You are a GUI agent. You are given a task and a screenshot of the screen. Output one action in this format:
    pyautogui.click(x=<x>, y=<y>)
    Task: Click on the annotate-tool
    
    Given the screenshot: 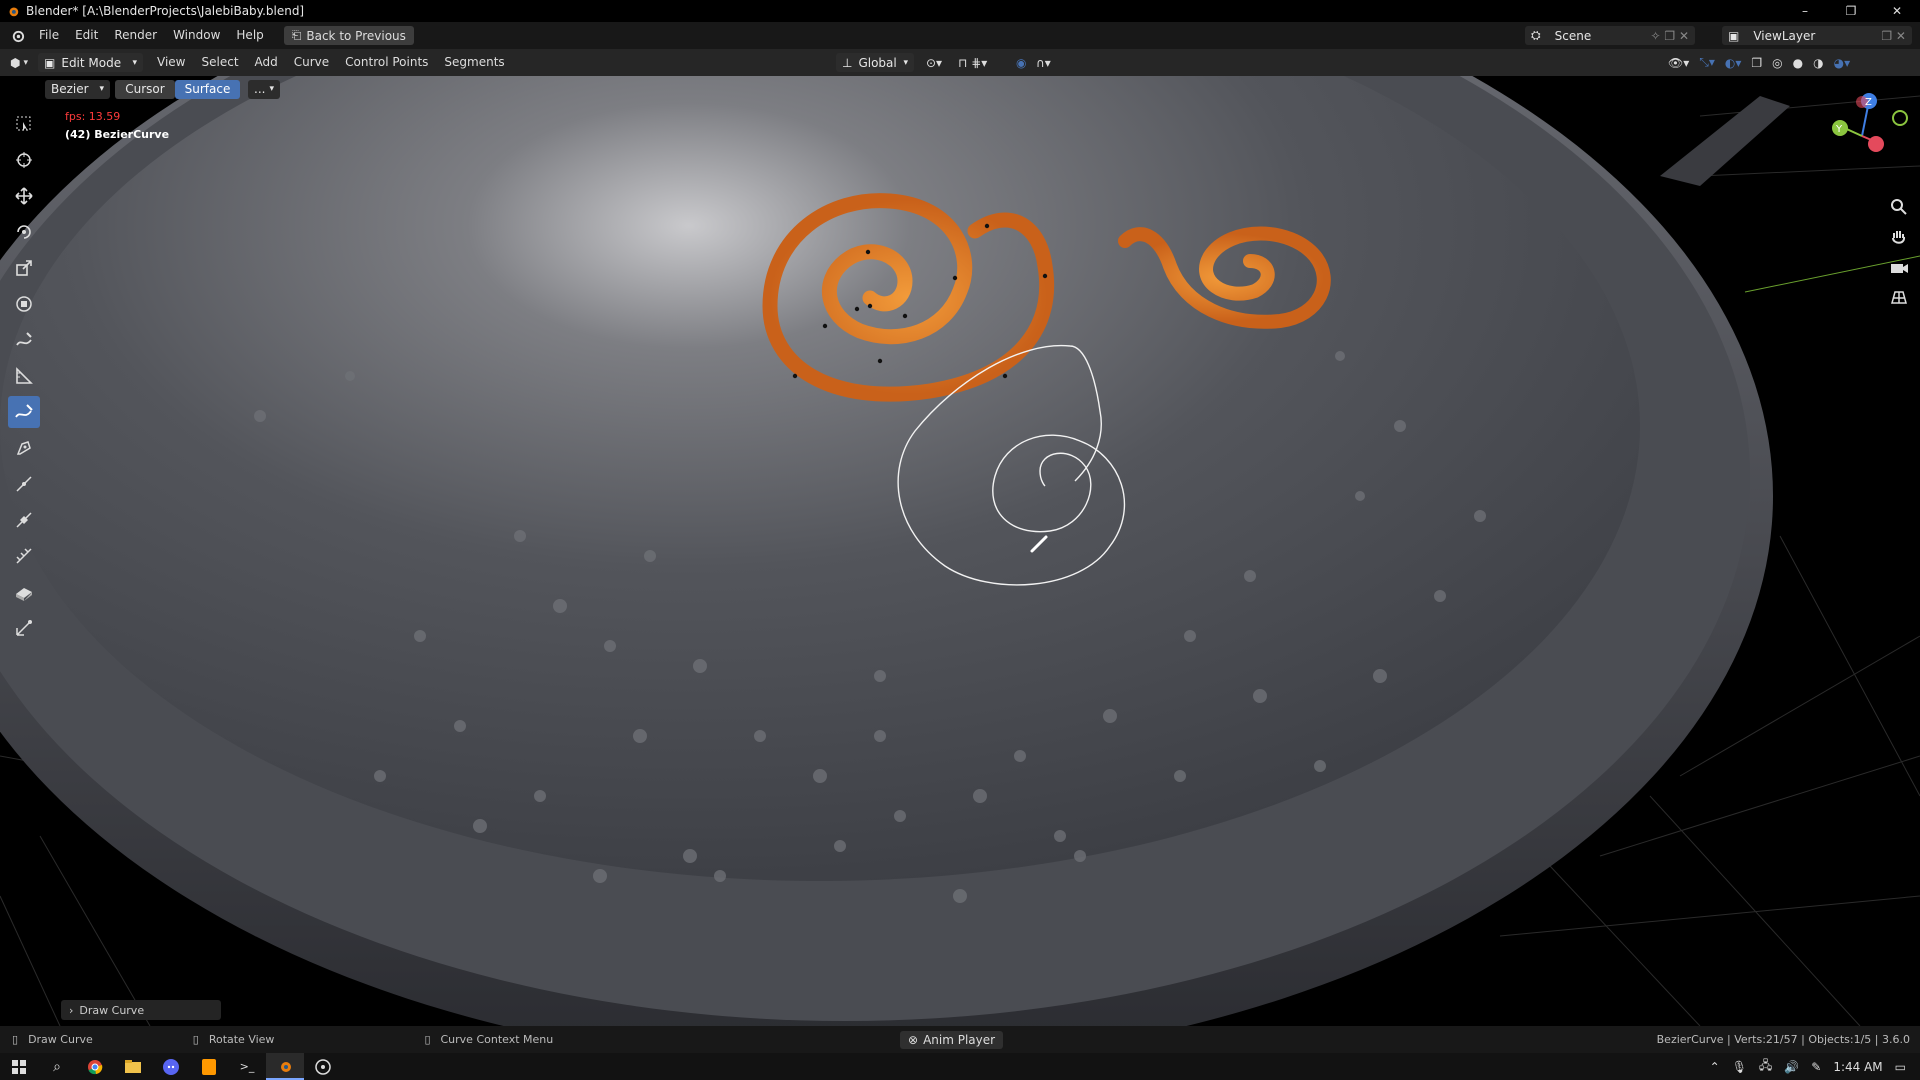 What is the action you would take?
    pyautogui.click(x=24, y=340)
    